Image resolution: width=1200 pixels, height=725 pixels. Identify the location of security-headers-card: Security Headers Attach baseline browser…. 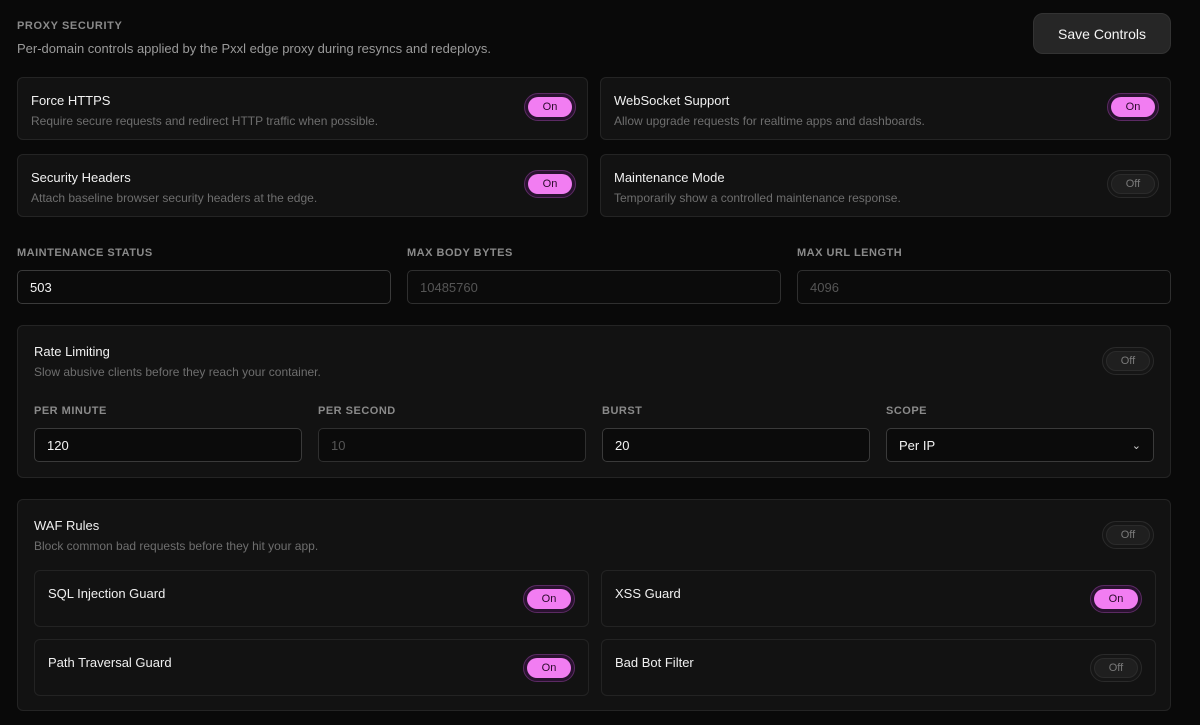
(302, 185).